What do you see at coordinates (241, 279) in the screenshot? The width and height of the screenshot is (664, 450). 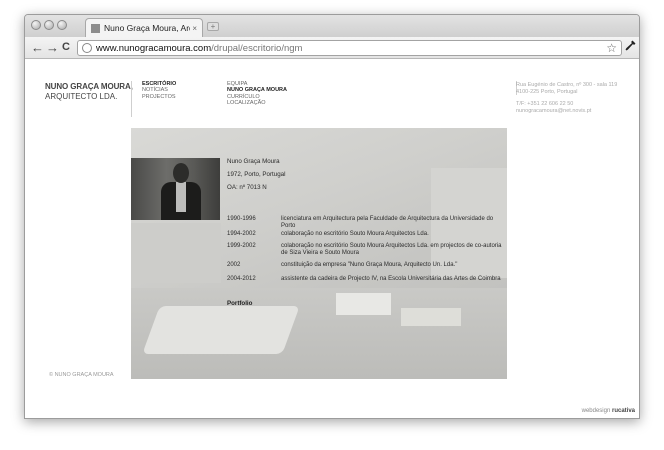 I see `cv-year: 2004-2012` at bounding box center [241, 279].